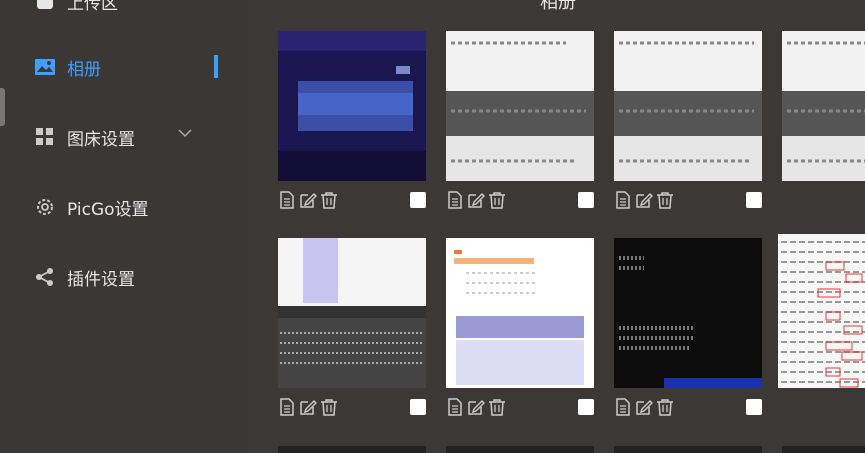 Image resolution: width=865 pixels, height=453 pixels. Describe the element at coordinates (2, 107) in the screenshot. I see `sidebar-scroll-handle` at that location.